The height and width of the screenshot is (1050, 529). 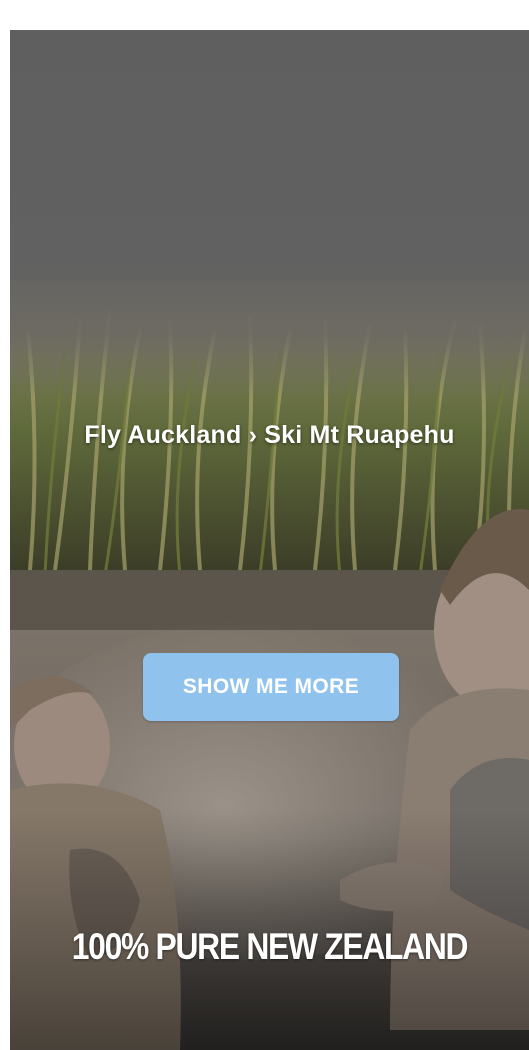 I want to click on brand-logo: 100% PURE NEW ZEALAND, so click(x=270, y=946).